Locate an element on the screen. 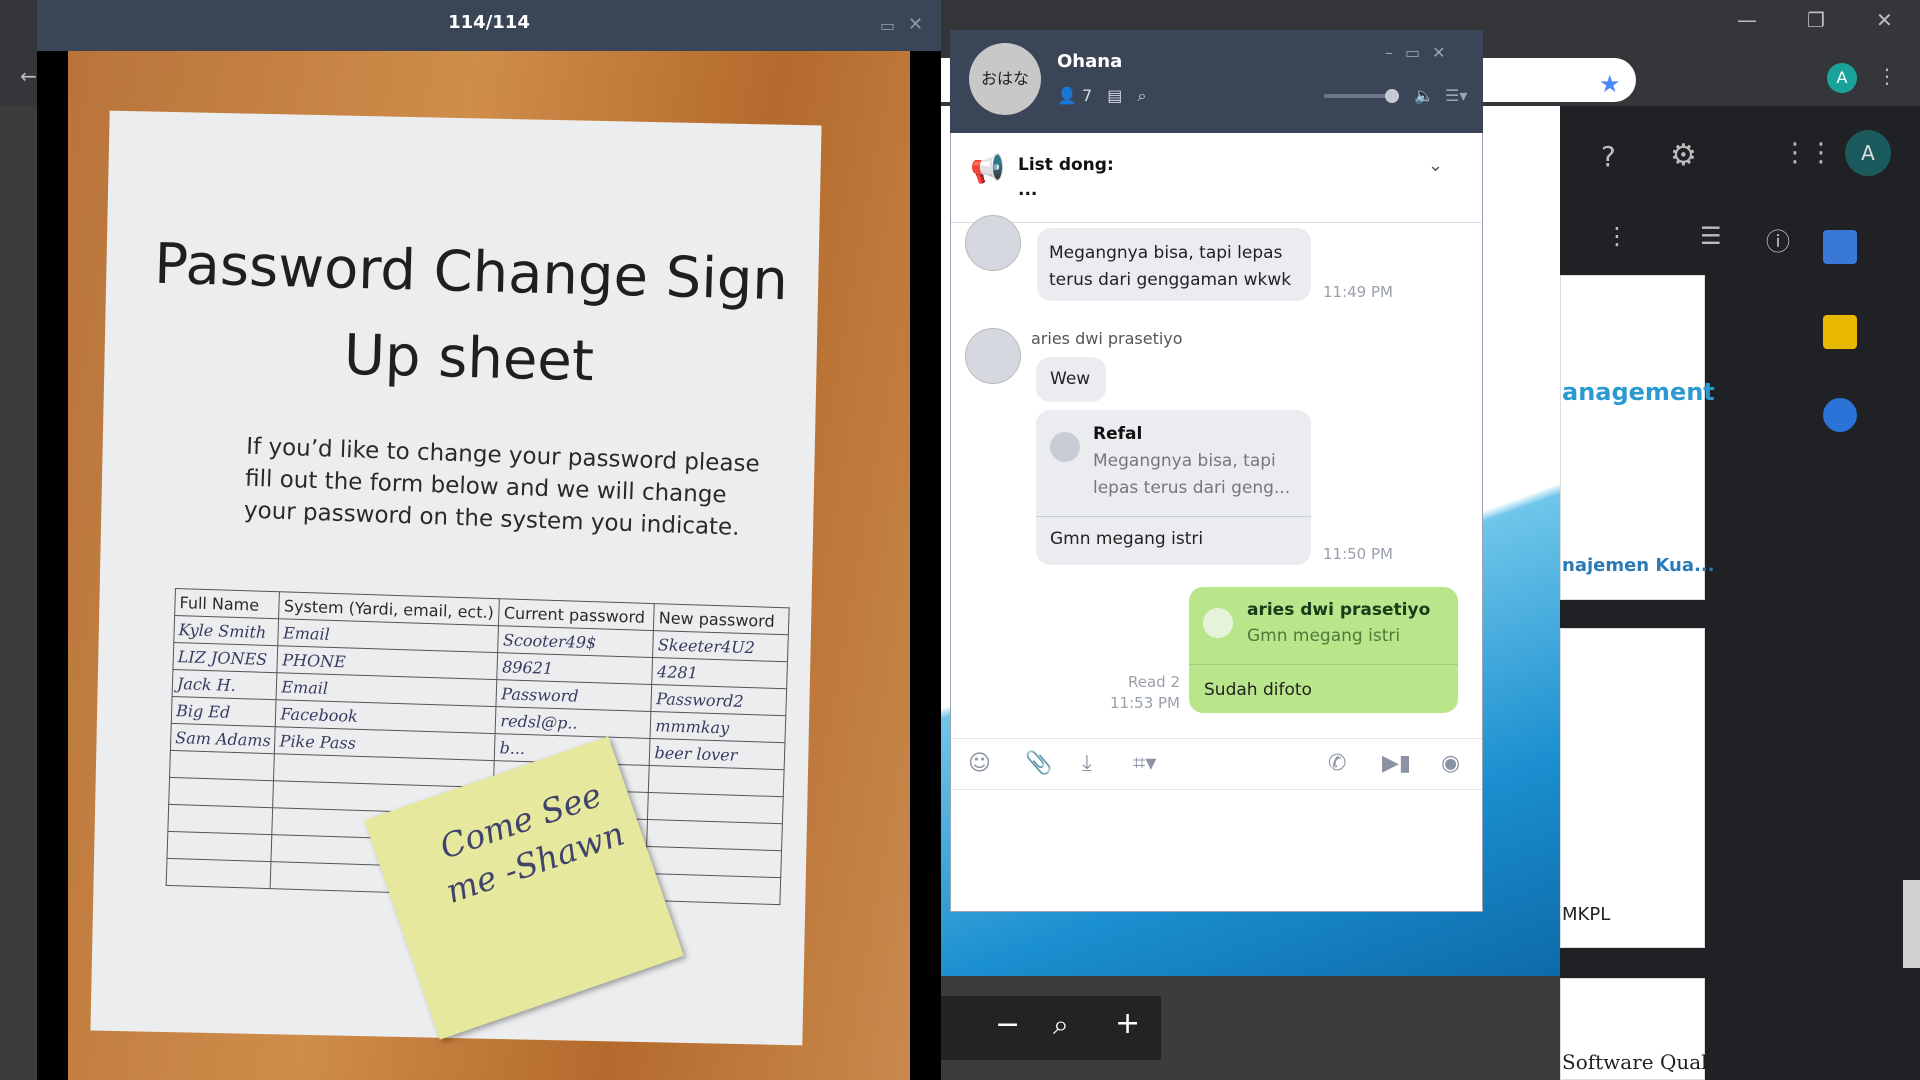 The width and height of the screenshot is (1920, 1080). quoted-sender: Refal is located at coordinates (1118, 434).